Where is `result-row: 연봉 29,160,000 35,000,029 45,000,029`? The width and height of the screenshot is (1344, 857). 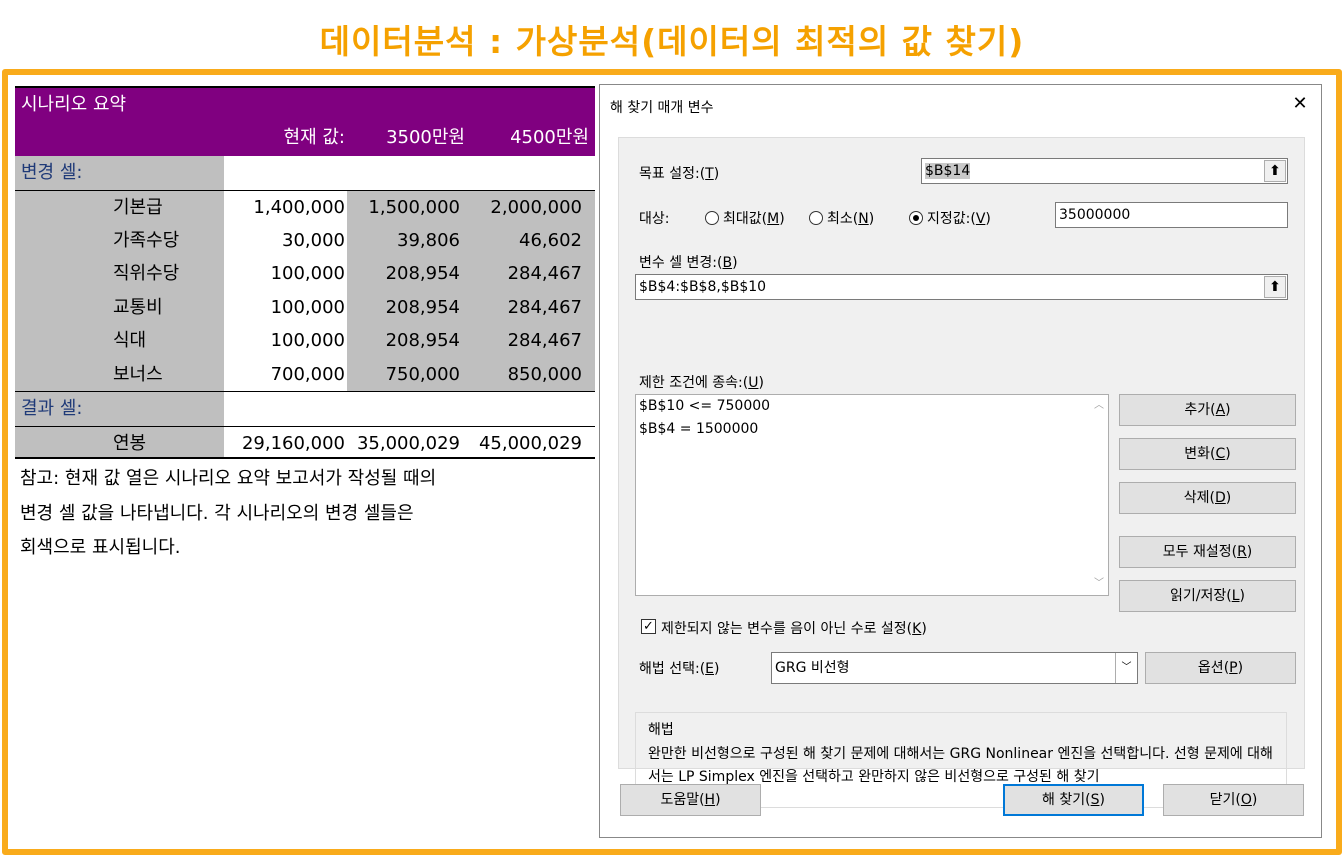
result-row: 연봉 29,160,000 35,000,029 45,000,029 is located at coordinates (305, 442).